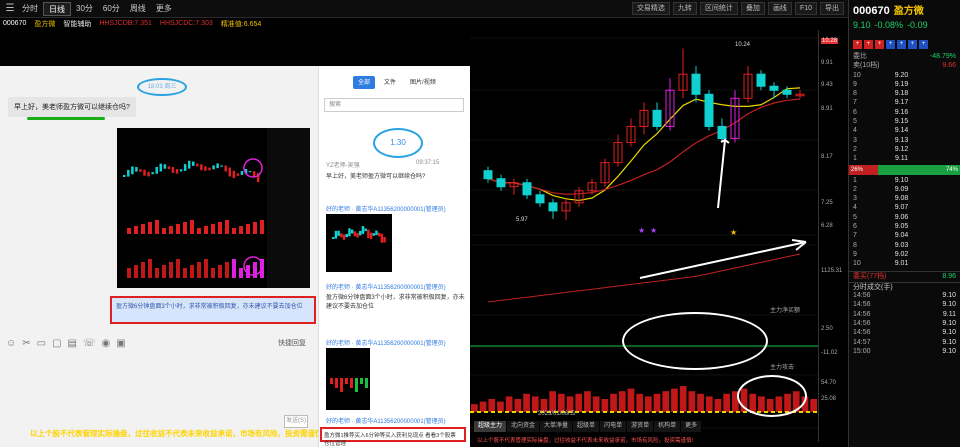 This screenshot has width=960, height=447. I want to click on toolbar-btn-0: 交易精选, so click(650, 8).